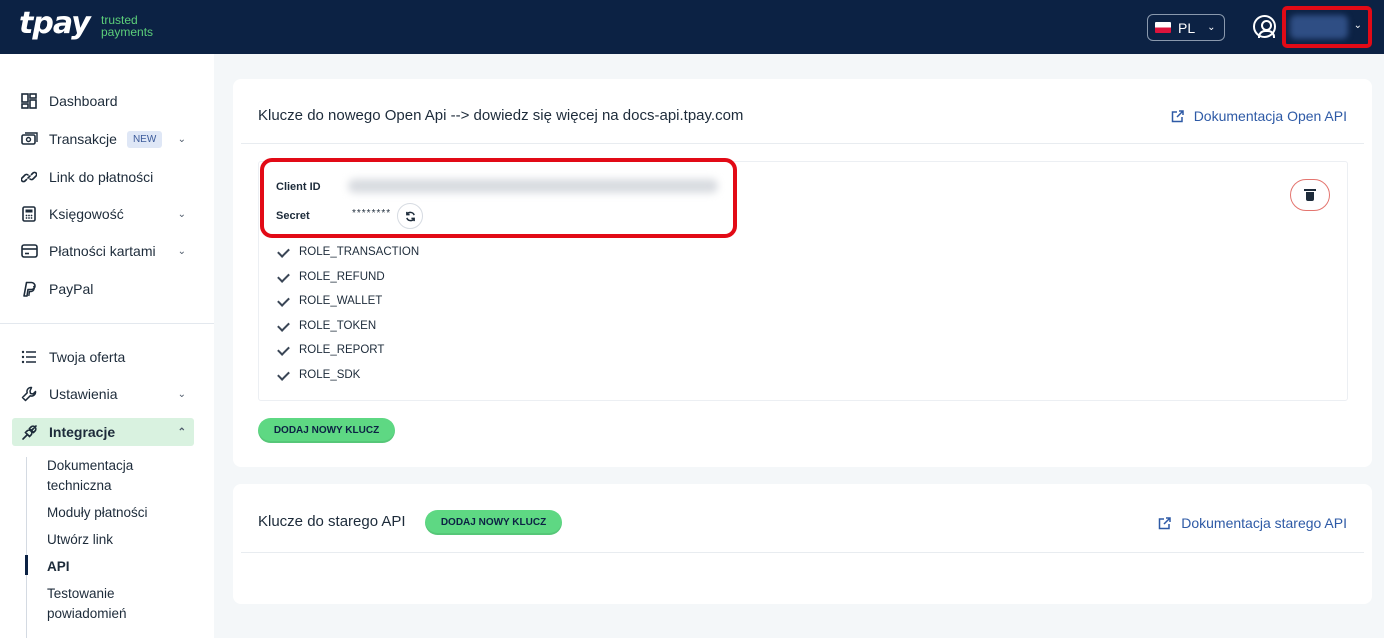 The width and height of the screenshot is (1384, 638). Describe the element at coordinates (86, 214) in the screenshot. I see `sidebar-item-label: Księgowość` at that location.